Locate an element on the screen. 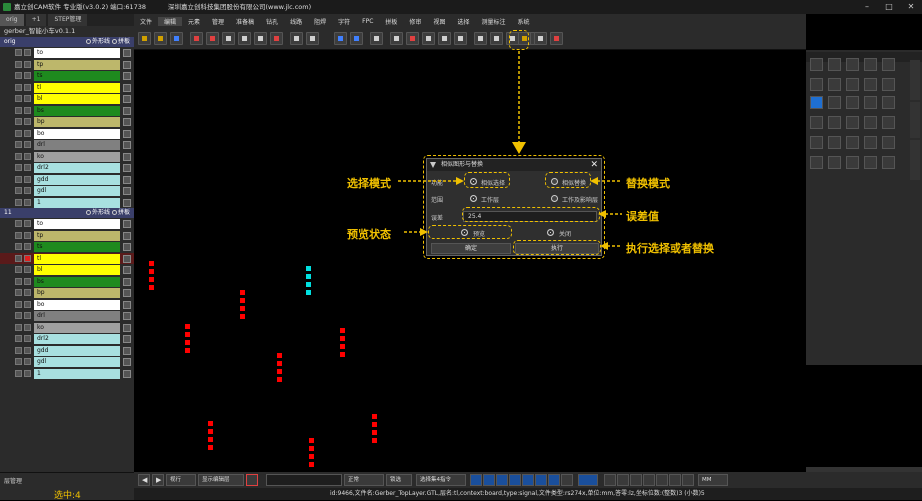 The image size is (922, 501). arc-tool-icon is located at coordinates (502, 480).